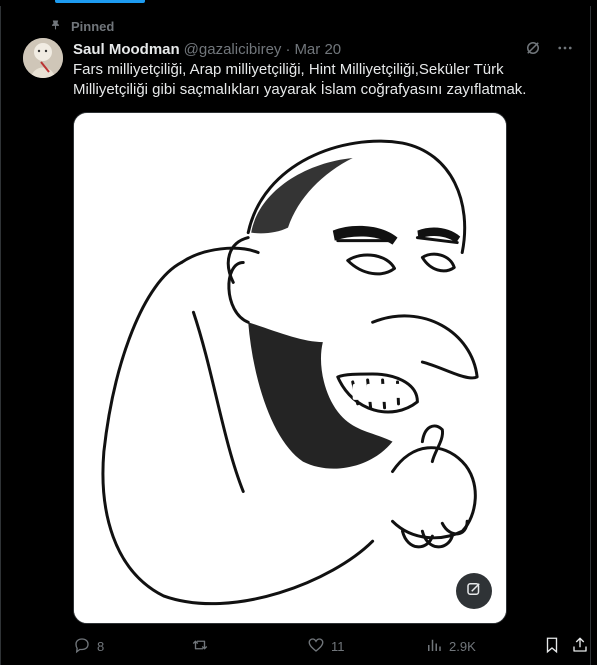 This screenshot has width=597, height=665. Describe the element at coordinates (326, 646) in the screenshot. I see `like-button: 11` at that location.